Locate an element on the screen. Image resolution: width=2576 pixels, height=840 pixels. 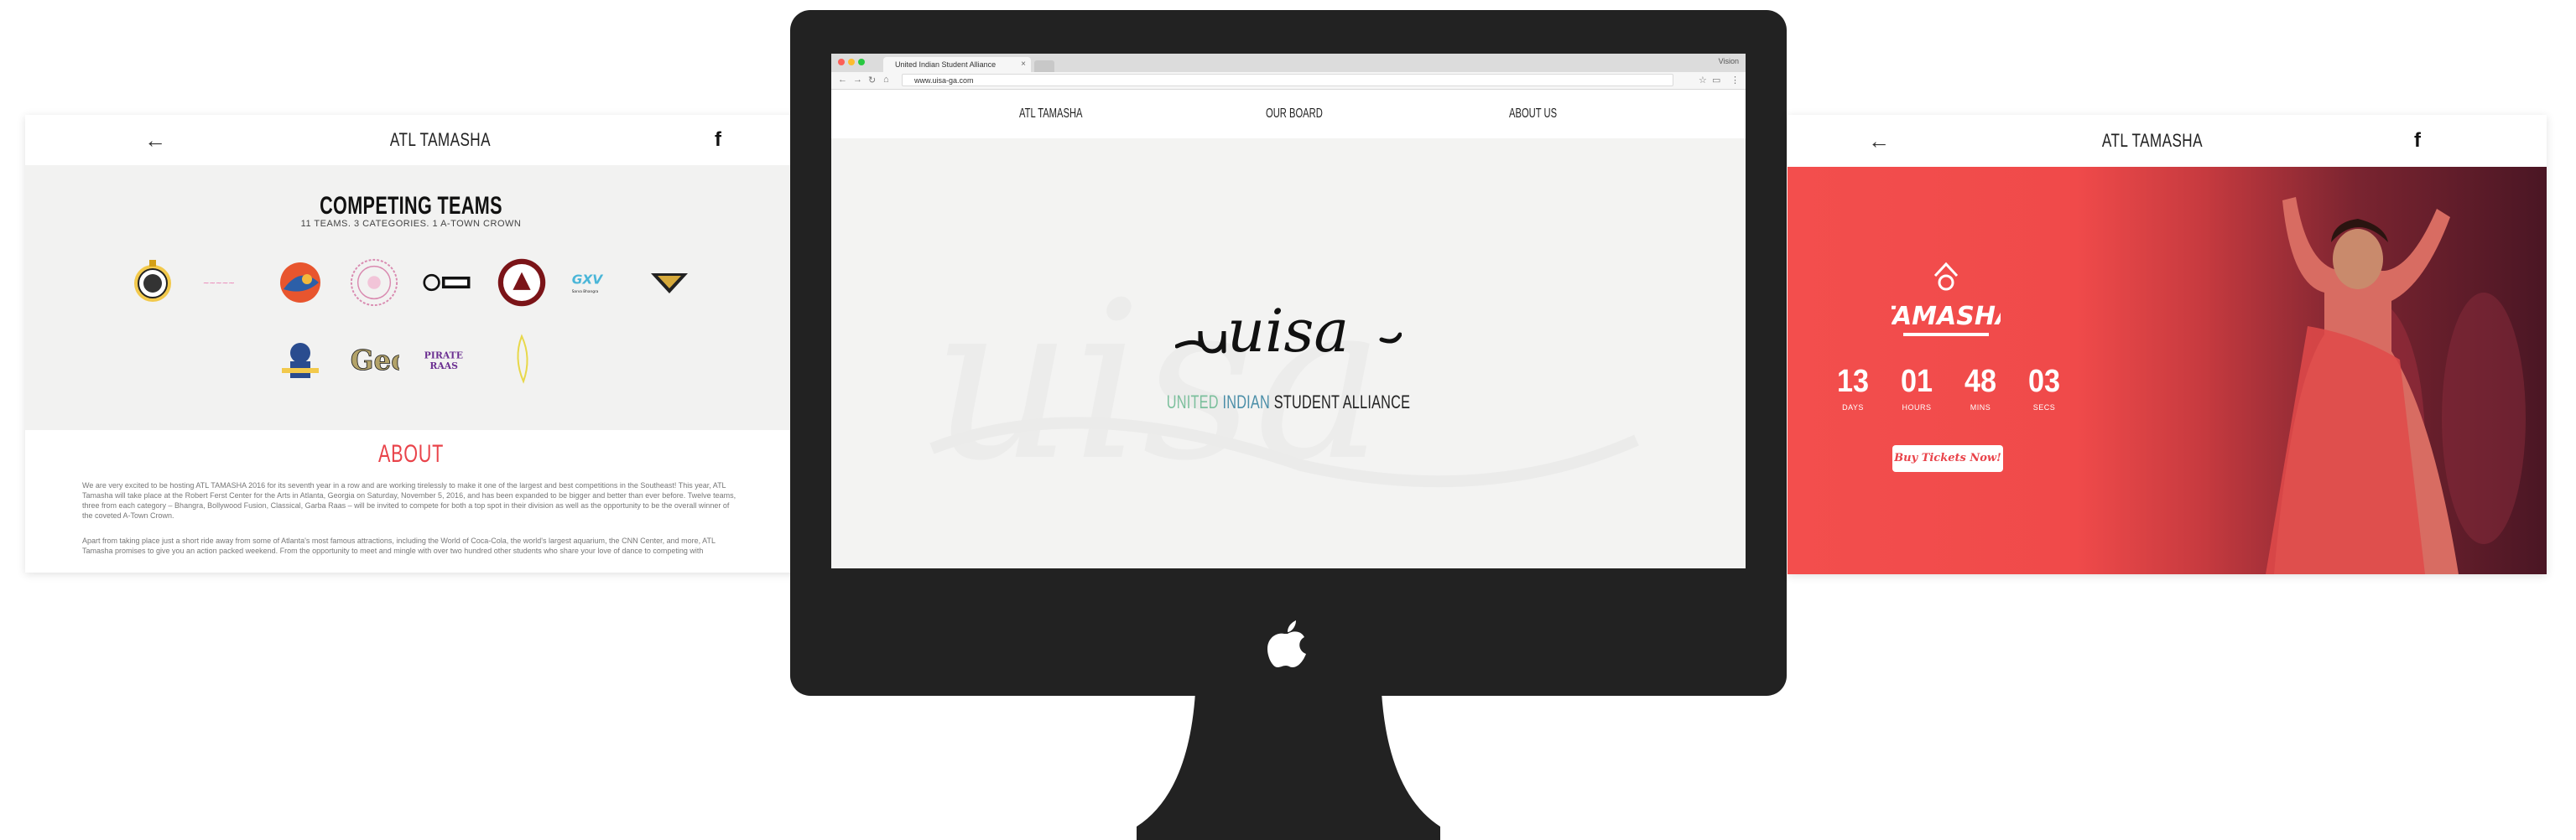
cast-icon: ▭ is located at coordinates (1716, 80).